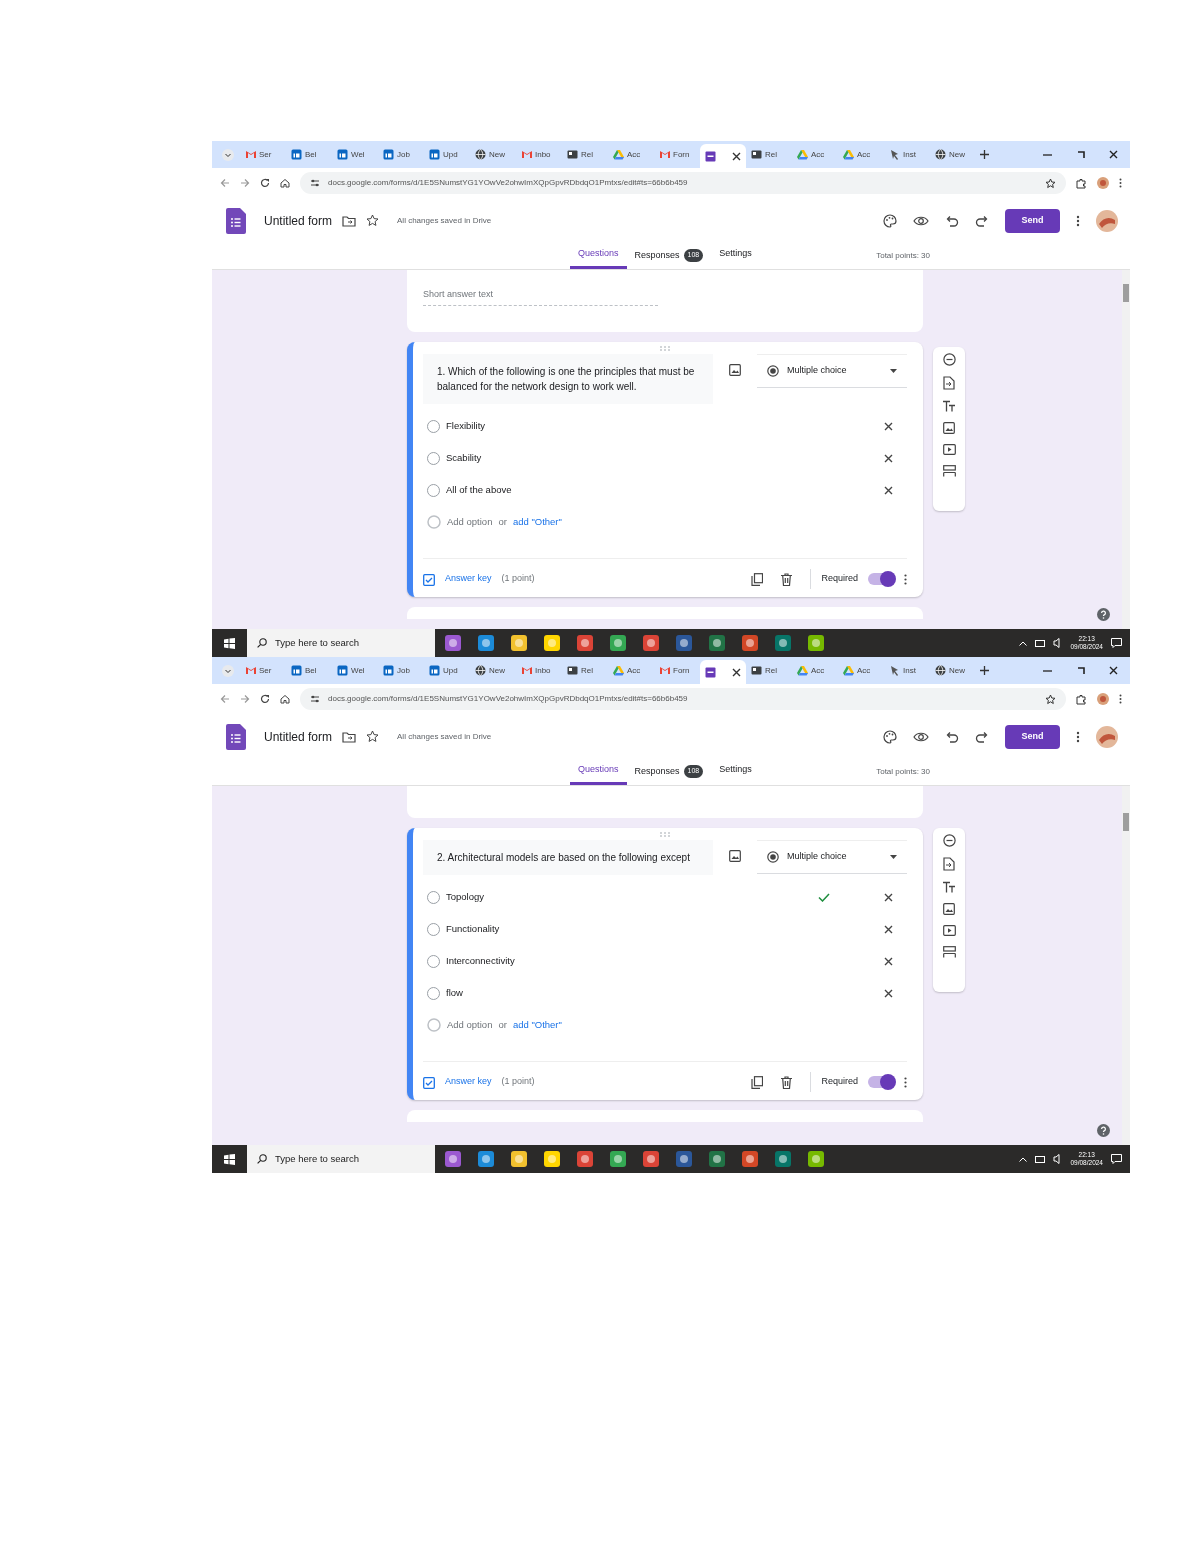 Image resolution: width=1200 pixels, height=1553 pixels. What do you see at coordinates (470, 1025) in the screenshot?
I see `add-option-field: Add option` at bounding box center [470, 1025].